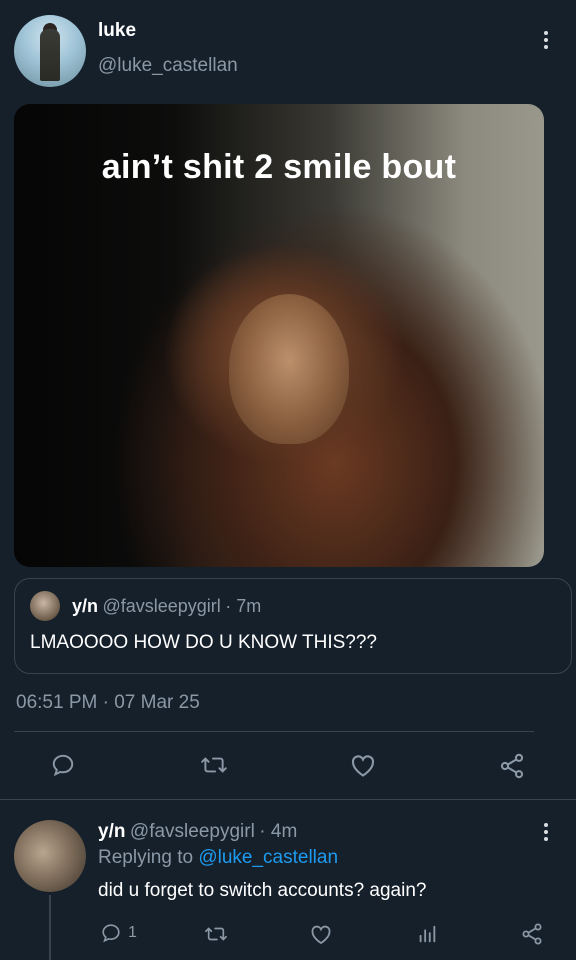 This screenshot has height=960, width=576. I want to click on like-button, so click(363, 765).